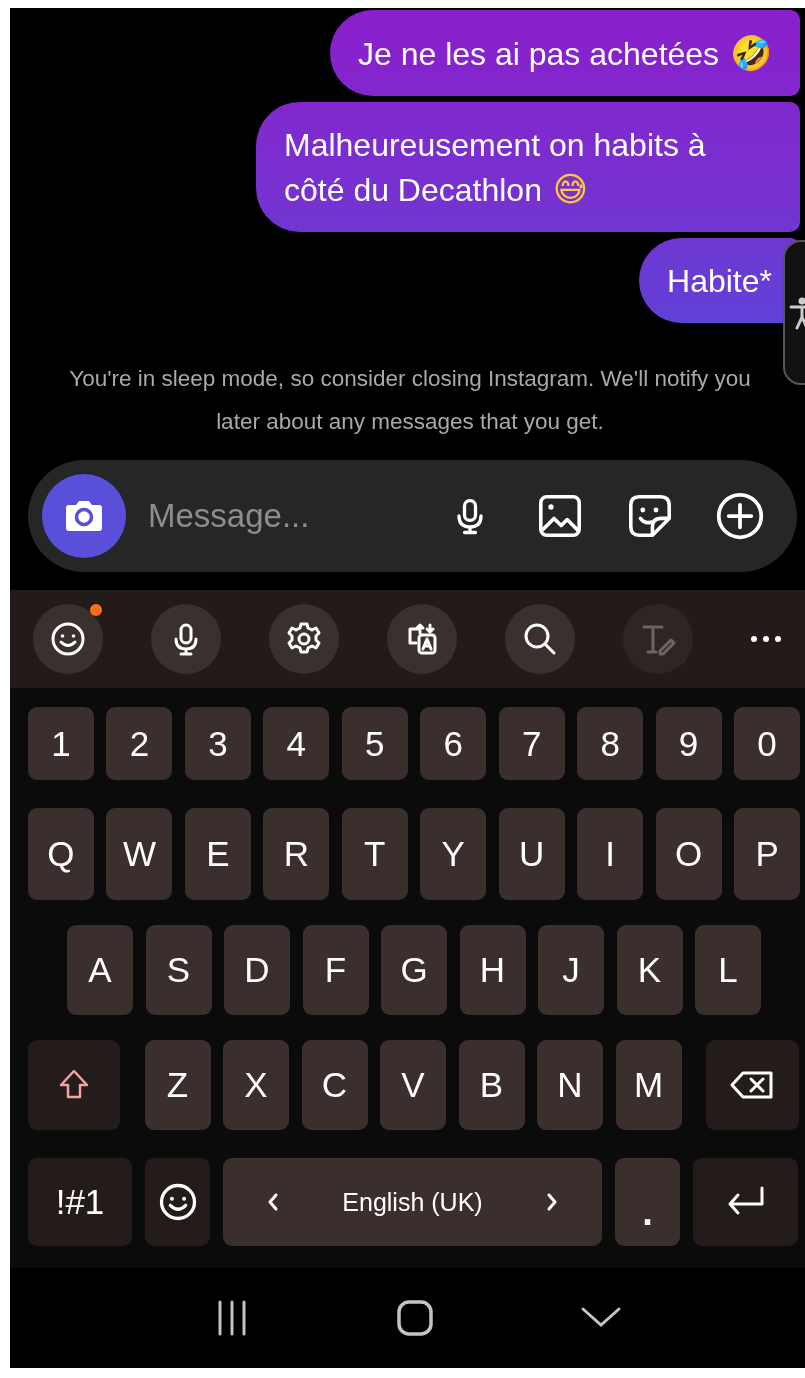 This screenshot has height=1378, width=805. What do you see at coordinates (374, 854) in the screenshot?
I see `key: T` at bounding box center [374, 854].